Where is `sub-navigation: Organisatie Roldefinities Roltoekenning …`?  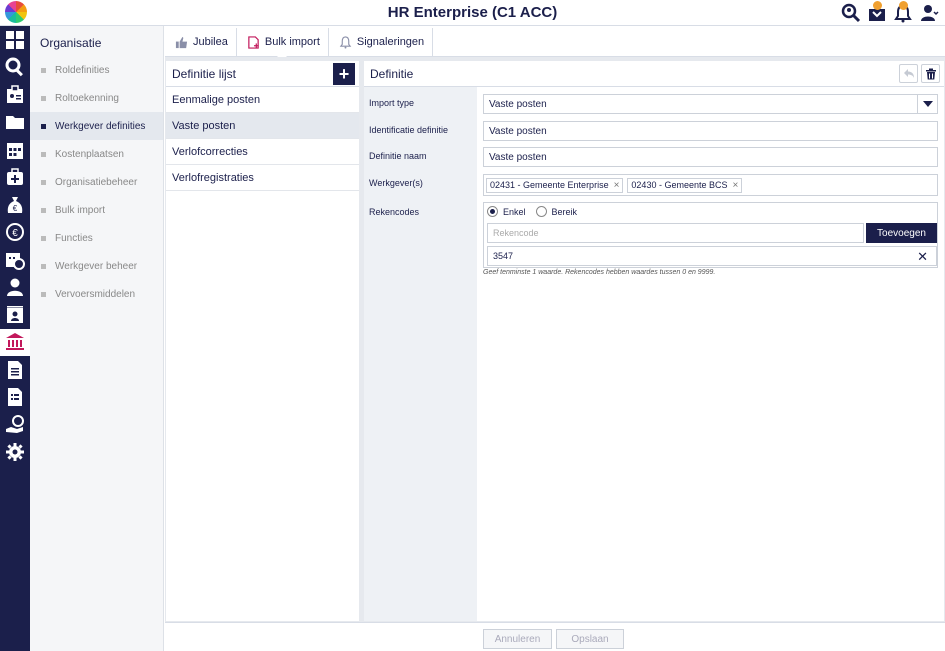
sub-navigation: Organisatie Roldefinities Roltoekenning … is located at coordinates (97, 338).